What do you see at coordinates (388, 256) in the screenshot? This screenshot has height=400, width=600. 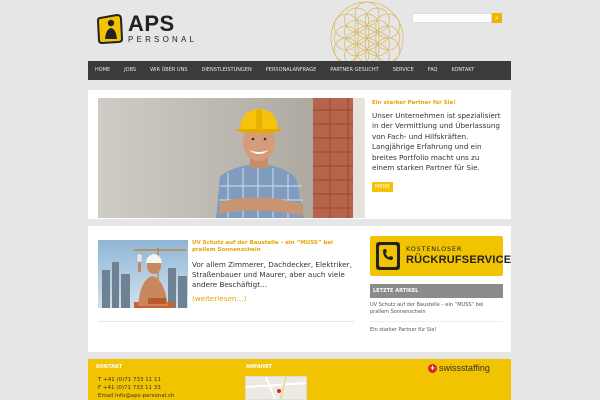 I see `phone-icon` at bounding box center [388, 256].